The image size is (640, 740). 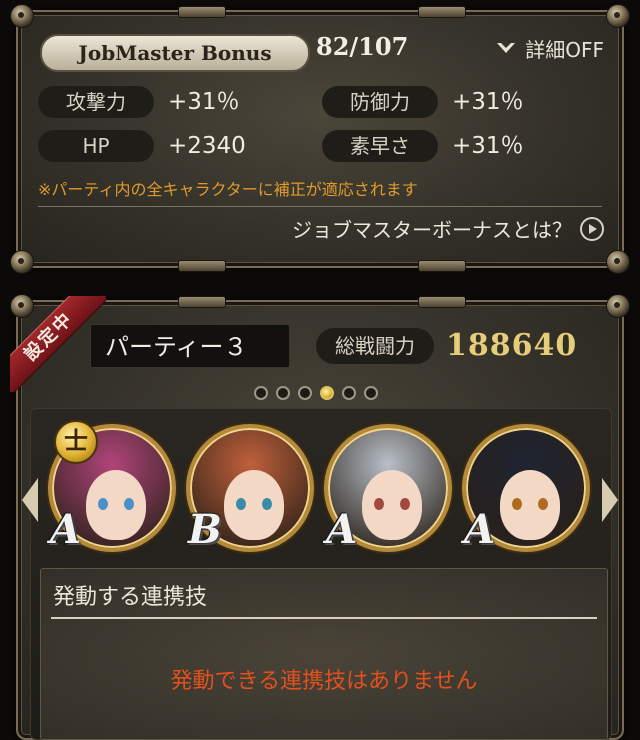 I want to click on stat-label-attack: 攻撃力, so click(x=96, y=102).